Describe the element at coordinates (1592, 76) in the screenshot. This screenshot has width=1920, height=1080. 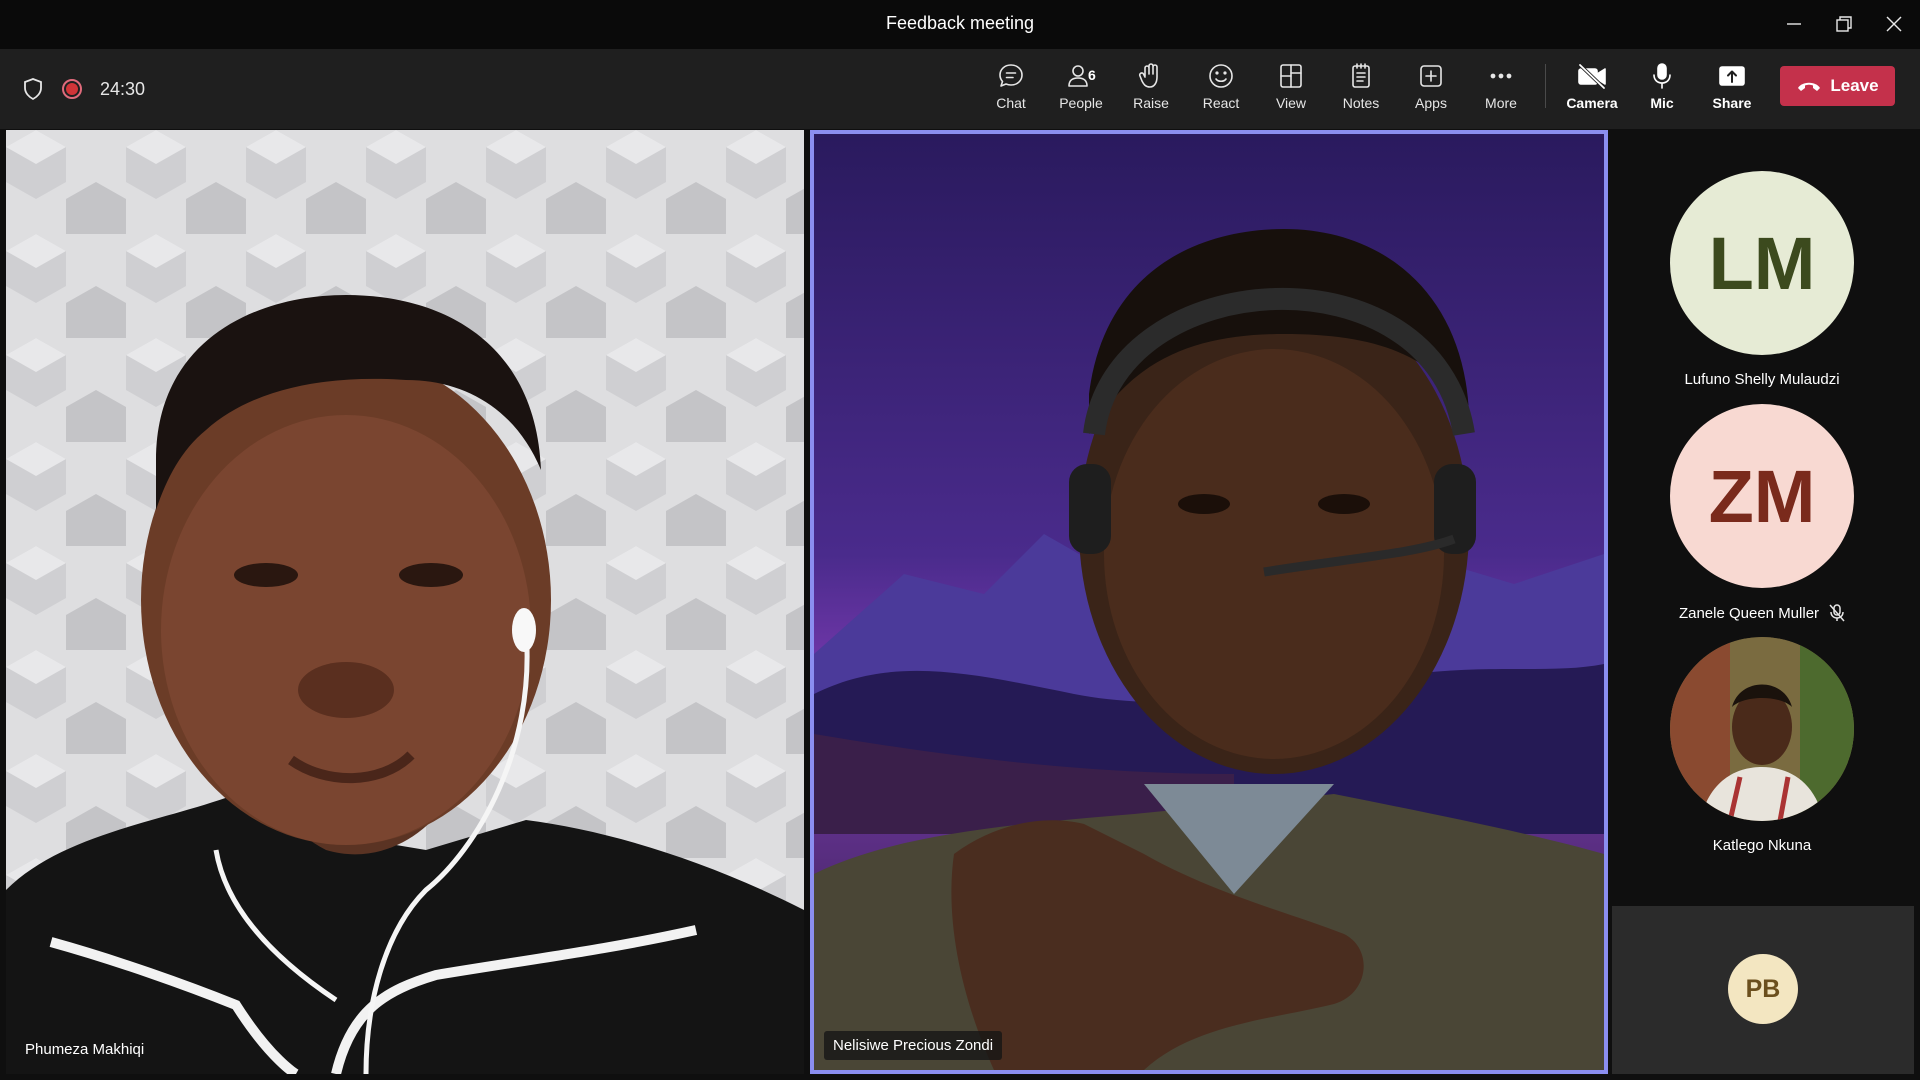
I see `camera-off-icon` at that location.